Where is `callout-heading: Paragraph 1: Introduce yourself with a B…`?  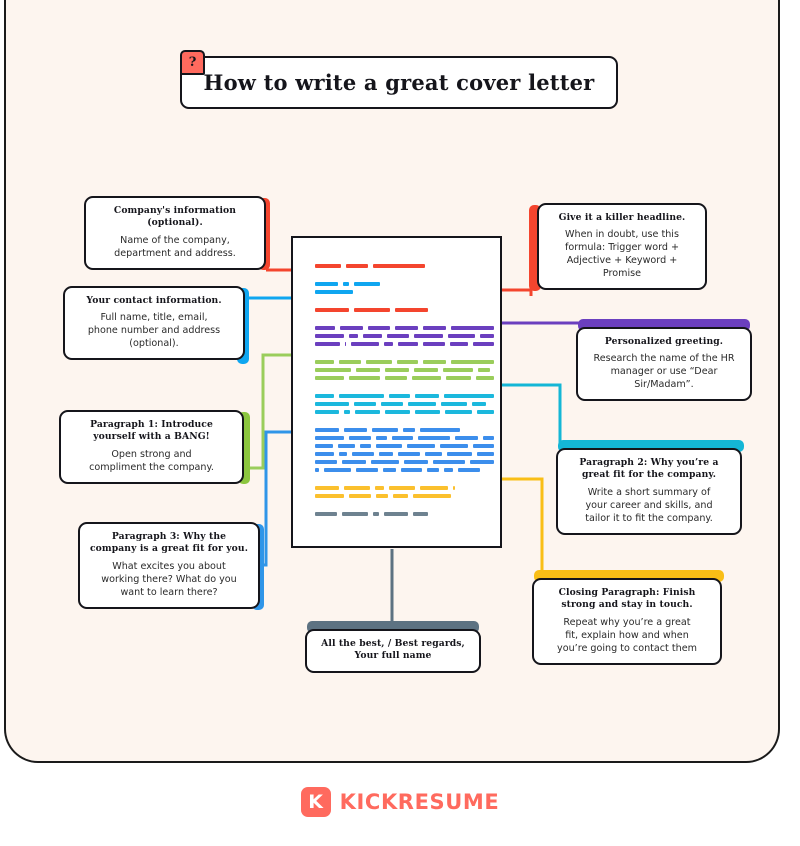
callout-heading: Paragraph 1: Introduce yourself with a B… is located at coordinates (151, 431).